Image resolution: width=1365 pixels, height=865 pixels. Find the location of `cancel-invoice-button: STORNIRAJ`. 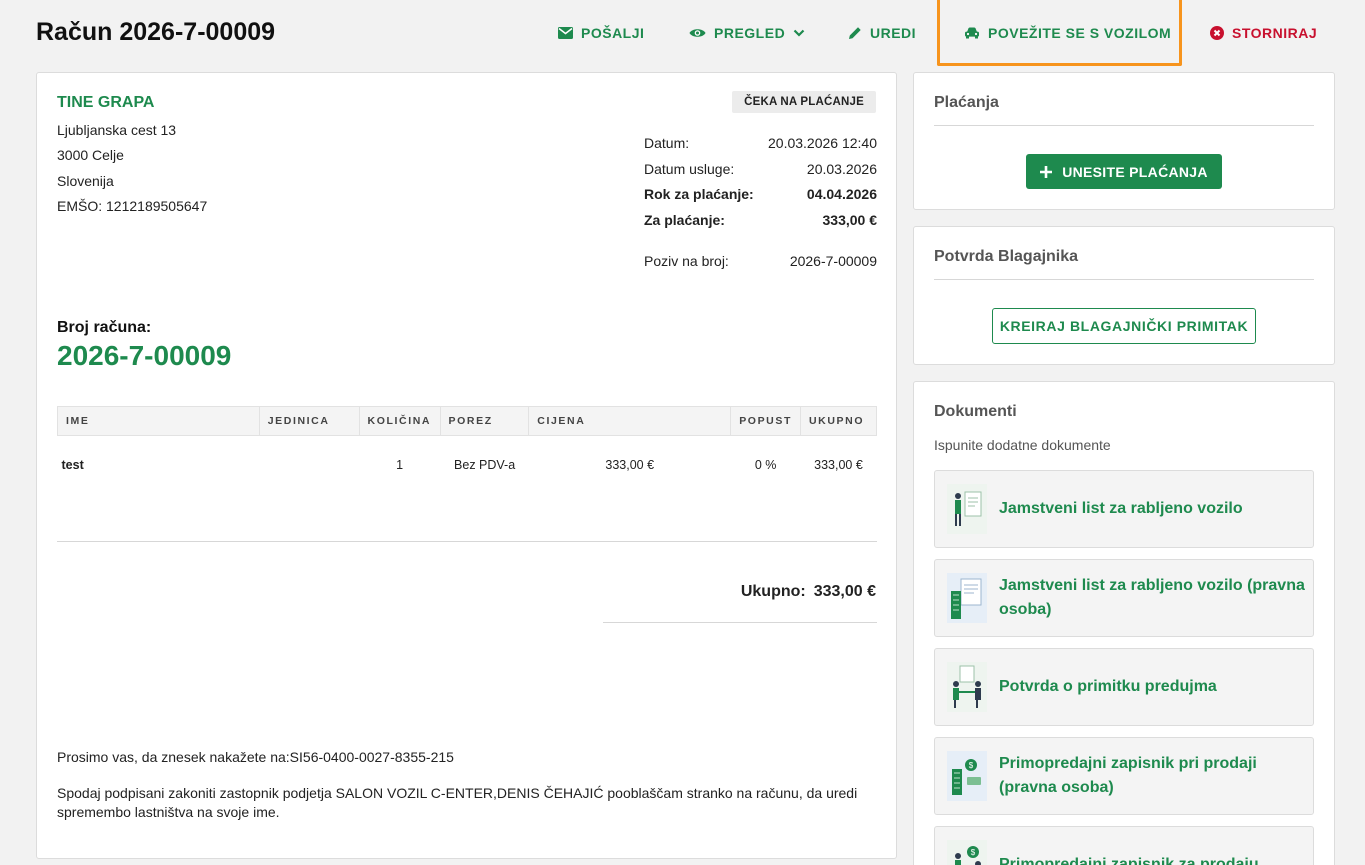

cancel-invoice-button: STORNIRAJ is located at coordinates (1263, 33).